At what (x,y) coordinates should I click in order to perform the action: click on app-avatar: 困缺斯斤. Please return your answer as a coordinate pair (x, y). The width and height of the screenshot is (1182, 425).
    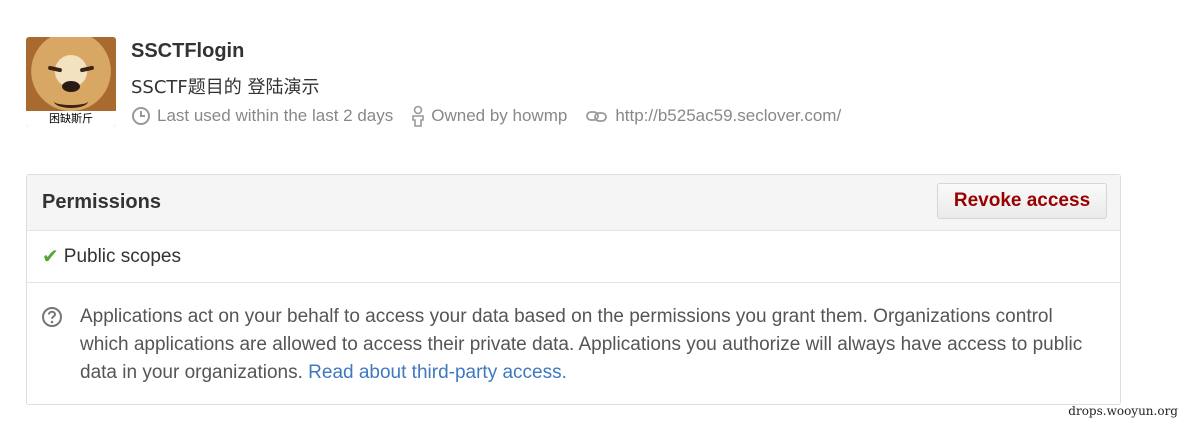
    Looking at the image, I should click on (71, 82).